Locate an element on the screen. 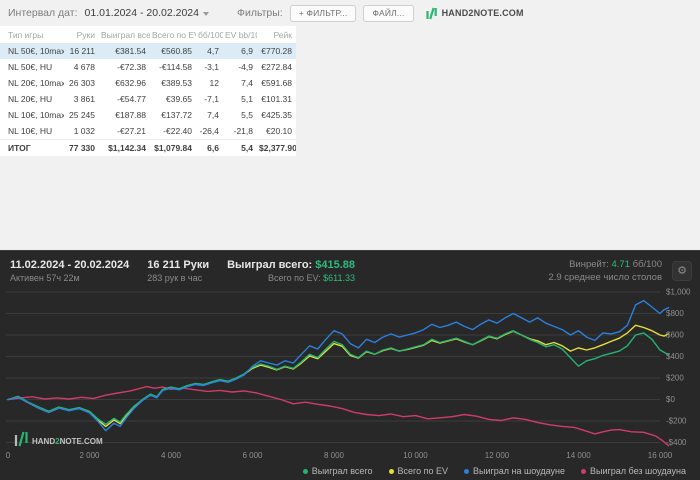  legend-item: Выиграл на шоудауне is located at coordinates (514, 471).